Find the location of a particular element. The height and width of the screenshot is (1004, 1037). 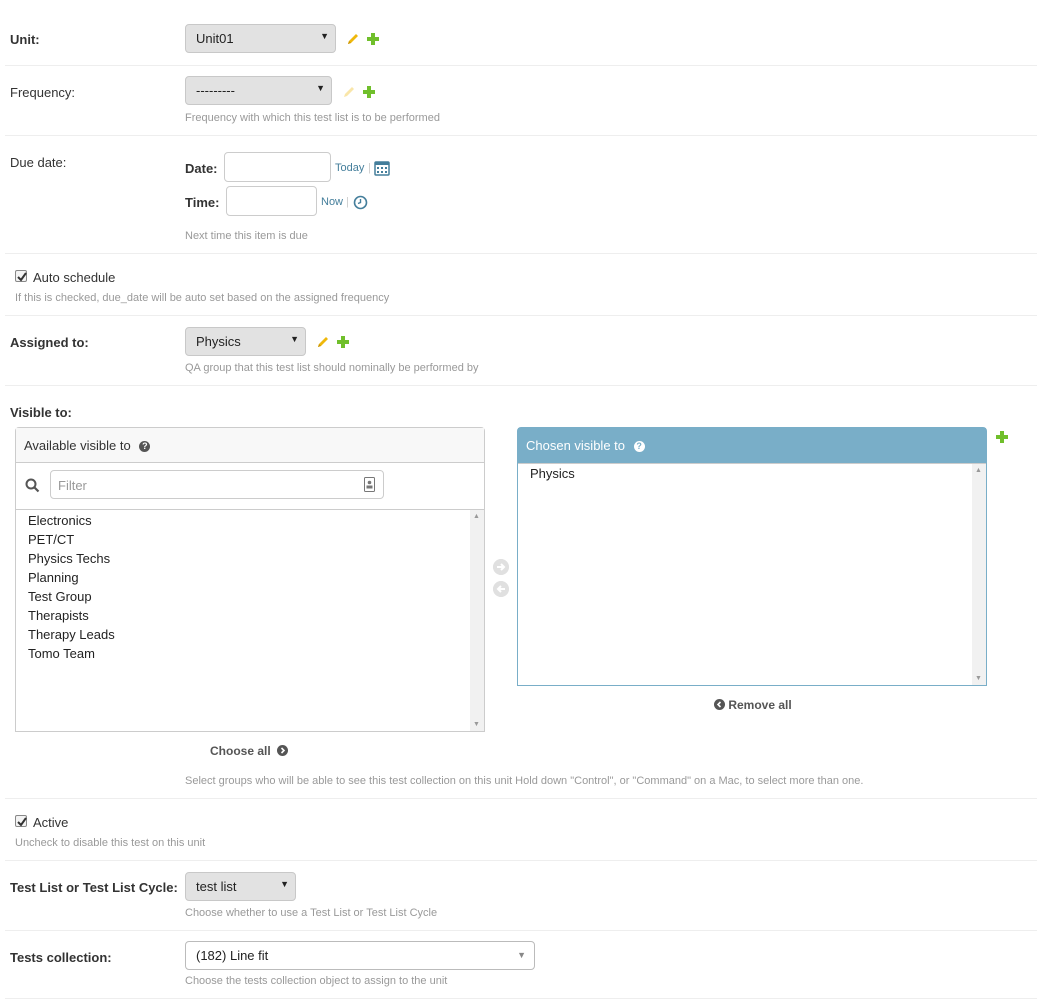

chosen-header: Chosen visible to ? is located at coordinates (752, 445).